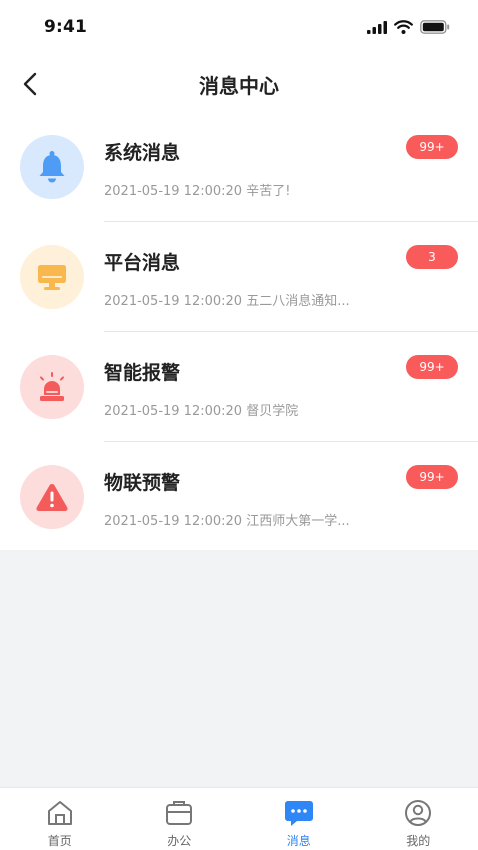 This screenshot has width=478, height=850. I want to click on tab-label: 首页, so click(59, 841).